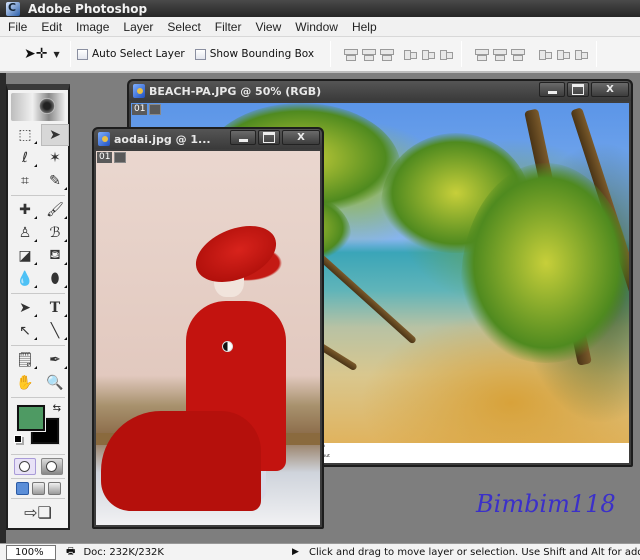 This screenshot has width=640, height=560. What do you see at coordinates (56, 54) in the screenshot?
I see `chevron-down-icon: ▼` at bounding box center [56, 54].